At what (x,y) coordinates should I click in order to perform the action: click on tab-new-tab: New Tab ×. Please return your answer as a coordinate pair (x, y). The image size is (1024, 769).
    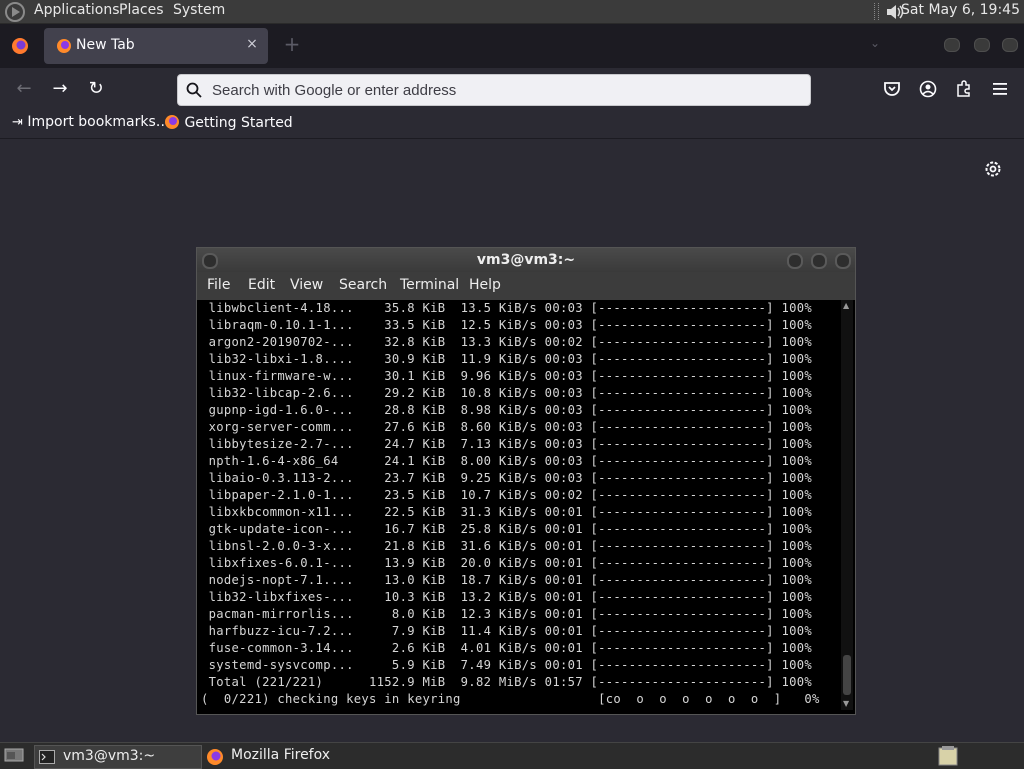
    Looking at the image, I should click on (156, 46).